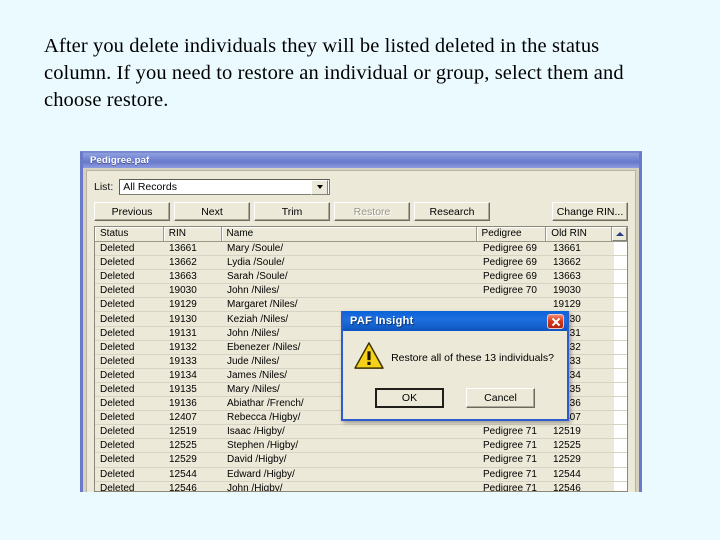 This screenshot has height=540, width=720. Describe the element at coordinates (255, 487) in the screenshot. I see `cell-name: John /Higby/` at that location.